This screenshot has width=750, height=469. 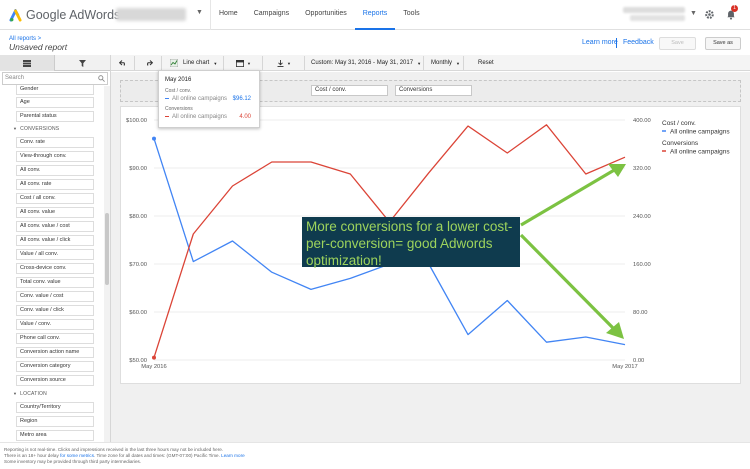 What do you see at coordinates (55, 170) in the screenshot?
I see `field-all-conv: All conv.` at bounding box center [55, 170].